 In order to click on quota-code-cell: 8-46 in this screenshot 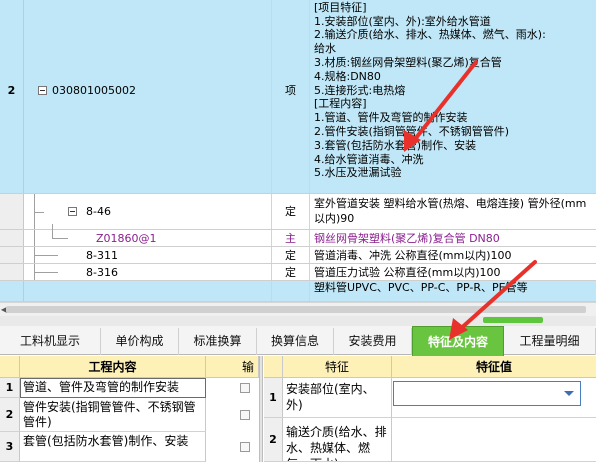, I will do `click(148, 211)`.